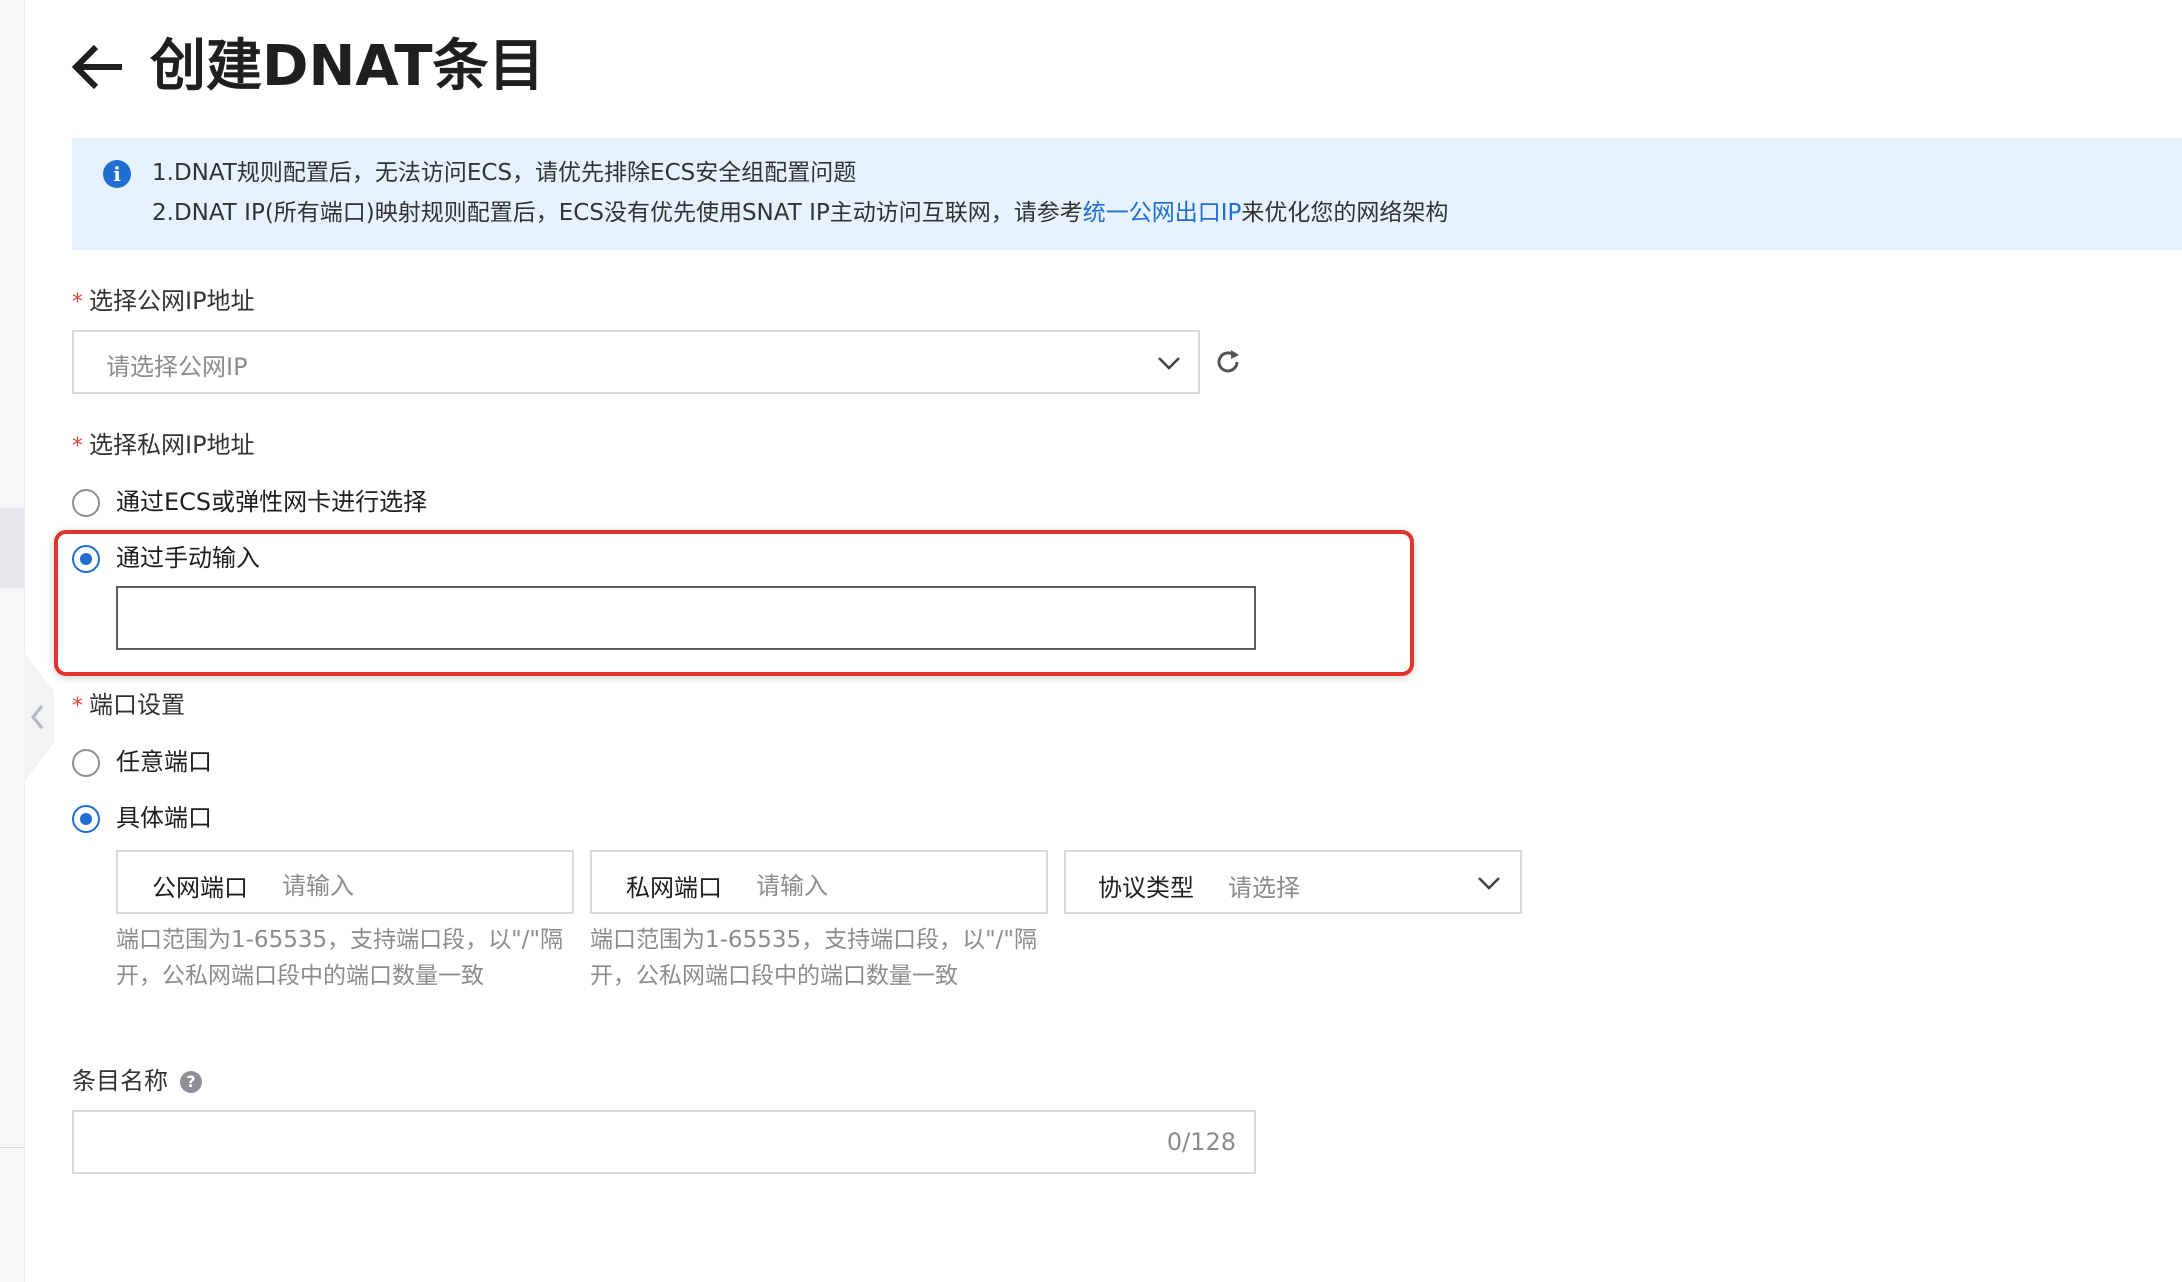  I want to click on port-settings-label-text: 端口设置, so click(137, 705).